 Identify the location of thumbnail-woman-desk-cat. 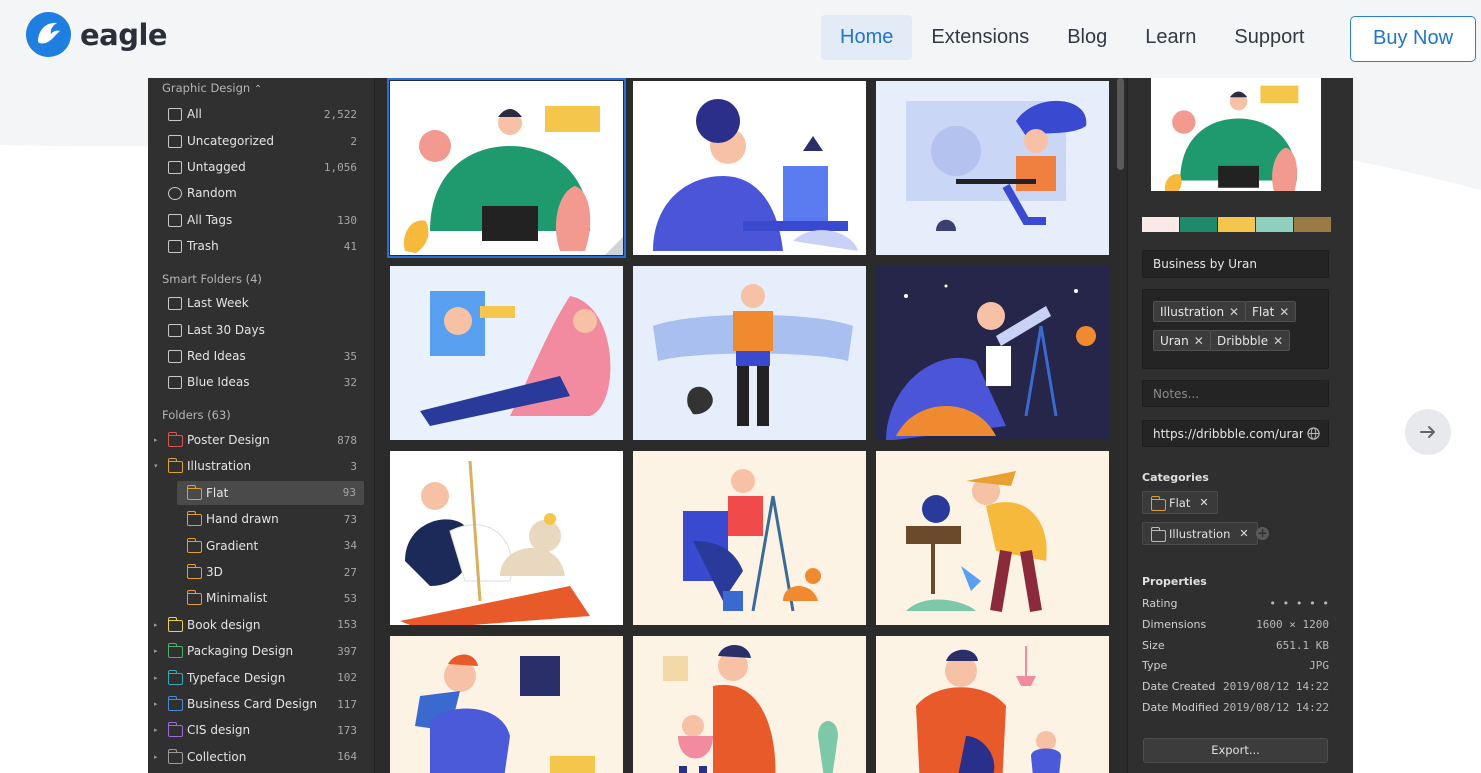
(992, 168).